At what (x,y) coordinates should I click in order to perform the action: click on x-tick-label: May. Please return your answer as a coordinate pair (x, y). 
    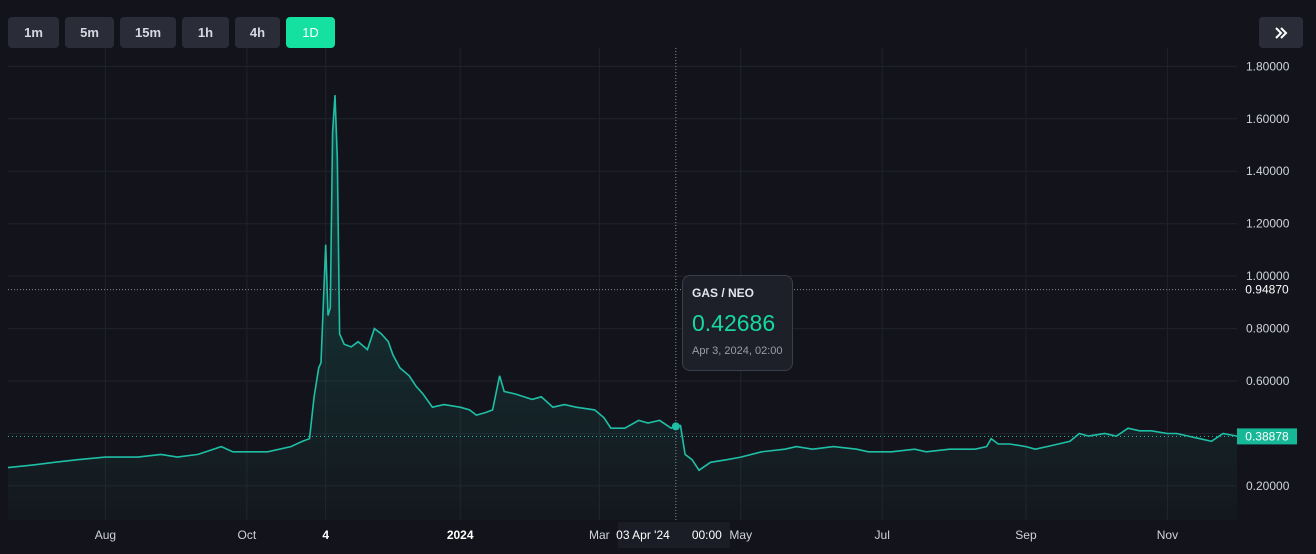
    Looking at the image, I should click on (740, 535).